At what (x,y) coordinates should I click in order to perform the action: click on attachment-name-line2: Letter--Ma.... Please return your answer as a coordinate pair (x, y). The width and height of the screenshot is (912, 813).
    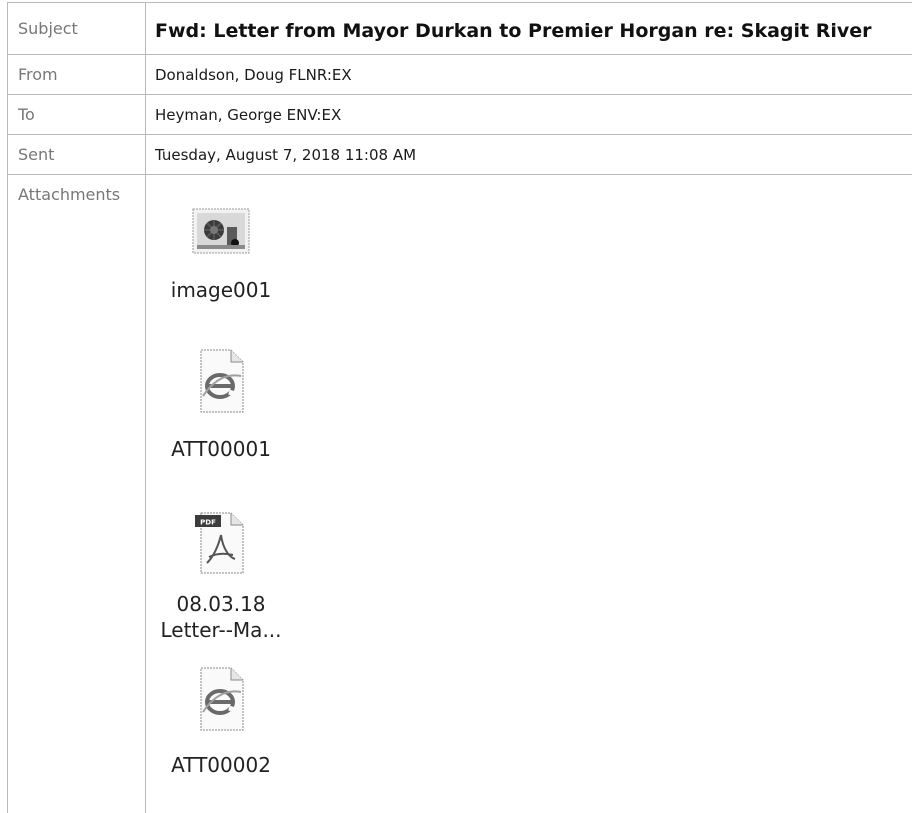
    Looking at the image, I should click on (221, 630).